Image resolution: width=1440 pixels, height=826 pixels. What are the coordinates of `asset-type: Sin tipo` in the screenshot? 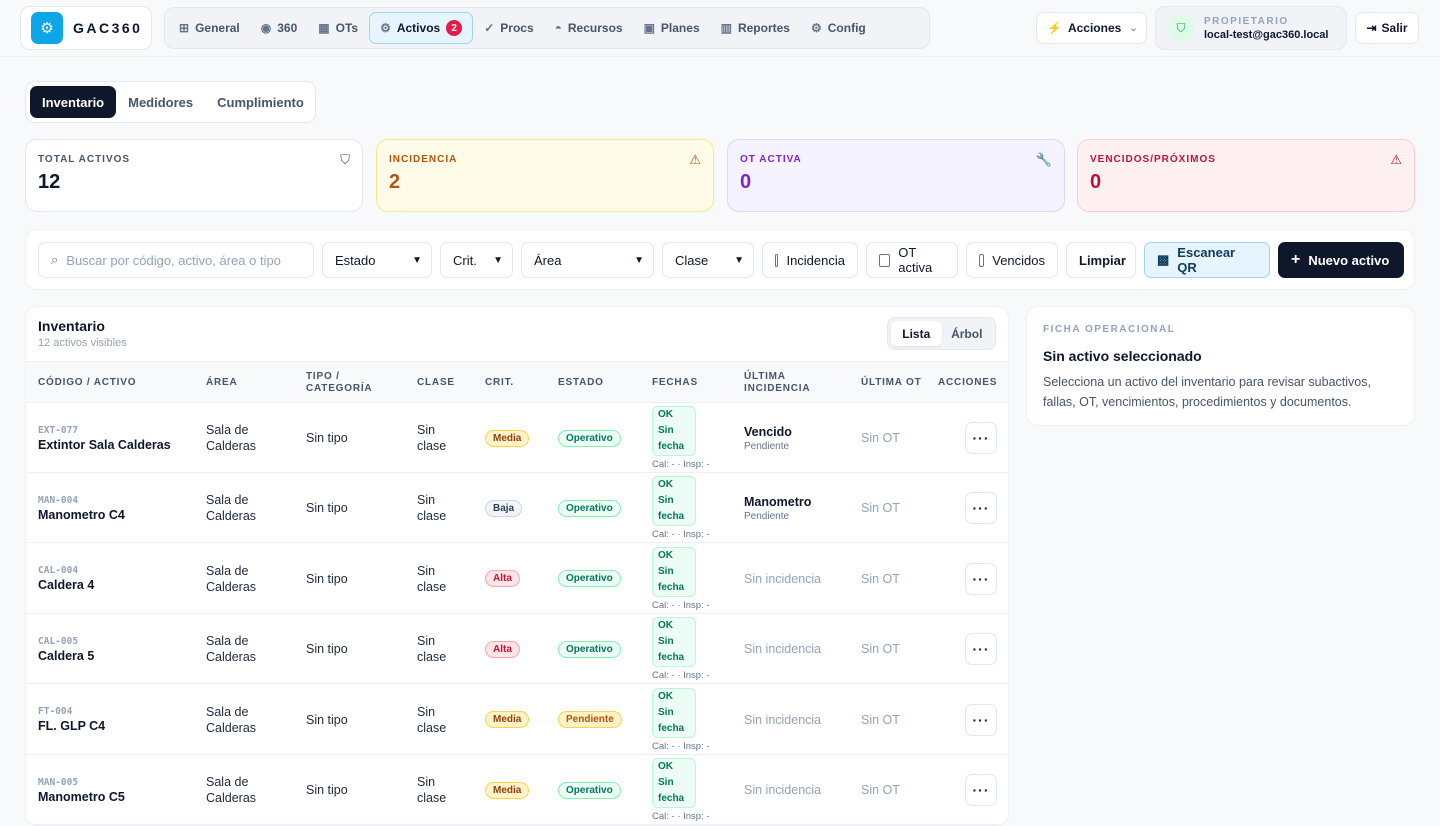 It's located at (327, 578).